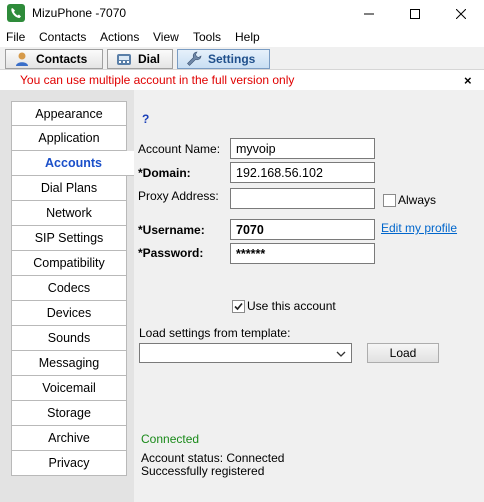 This screenshot has height=502, width=484. Describe the element at coordinates (302, 198) in the screenshot. I see `proxy-address-field` at that location.